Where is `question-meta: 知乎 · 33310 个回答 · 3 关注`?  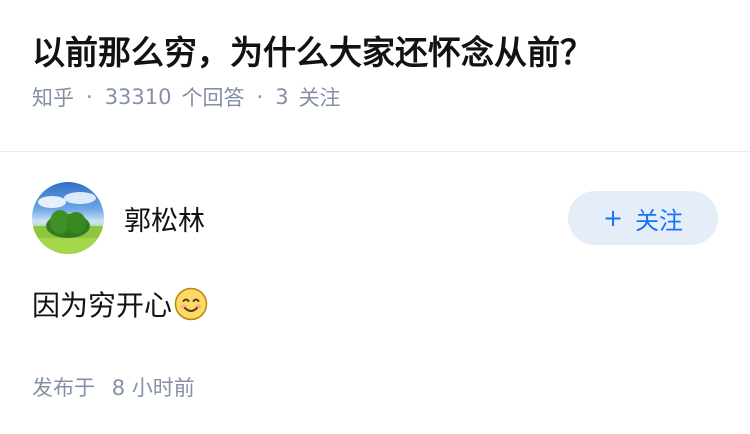 question-meta: 知乎 · 33310 个回答 · 3 关注 is located at coordinates (375, 97).